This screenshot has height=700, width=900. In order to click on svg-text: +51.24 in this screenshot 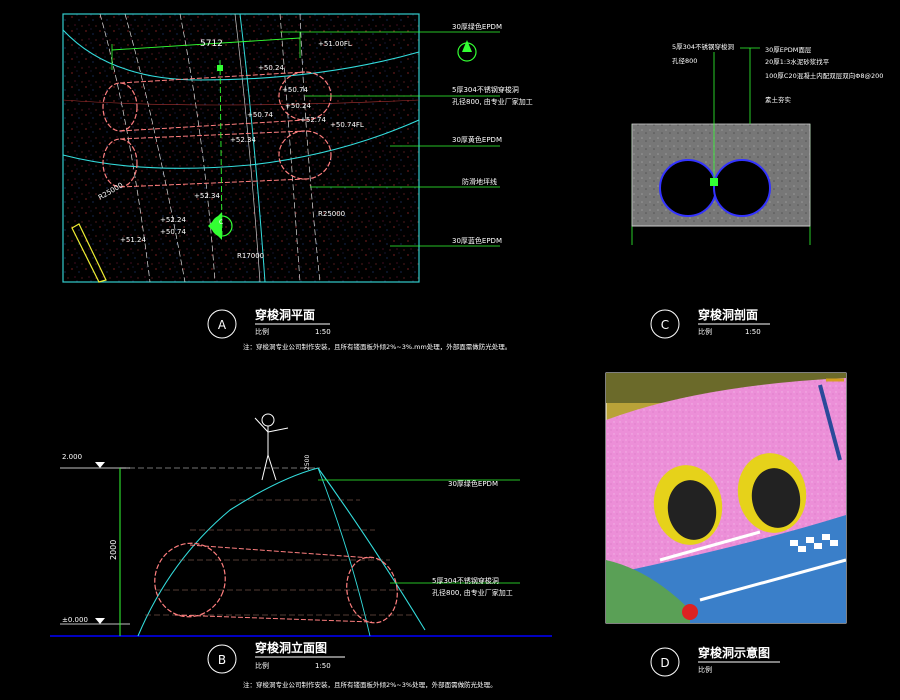, I will do `click(133, 240)`.